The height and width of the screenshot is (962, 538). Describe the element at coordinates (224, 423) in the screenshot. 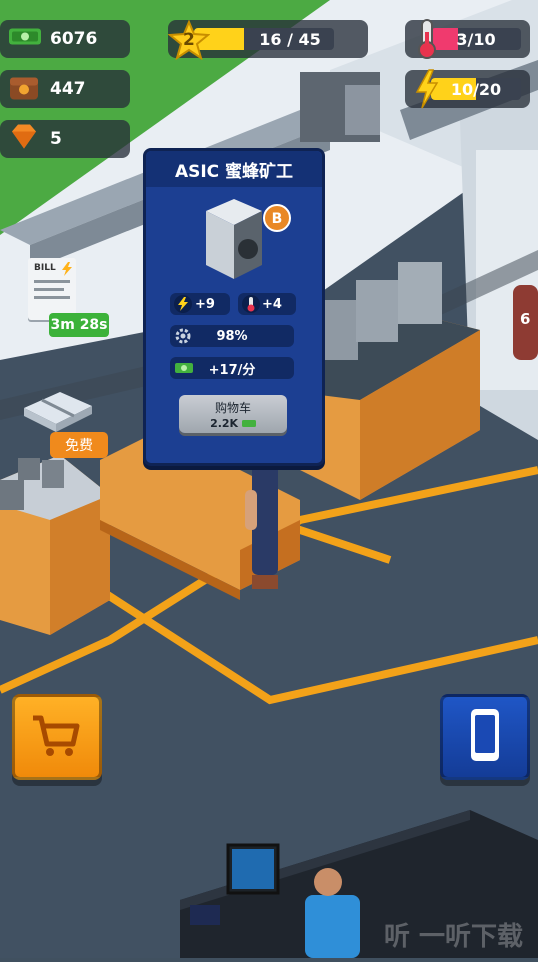

I see `buy-price: 2.2K` at that location.